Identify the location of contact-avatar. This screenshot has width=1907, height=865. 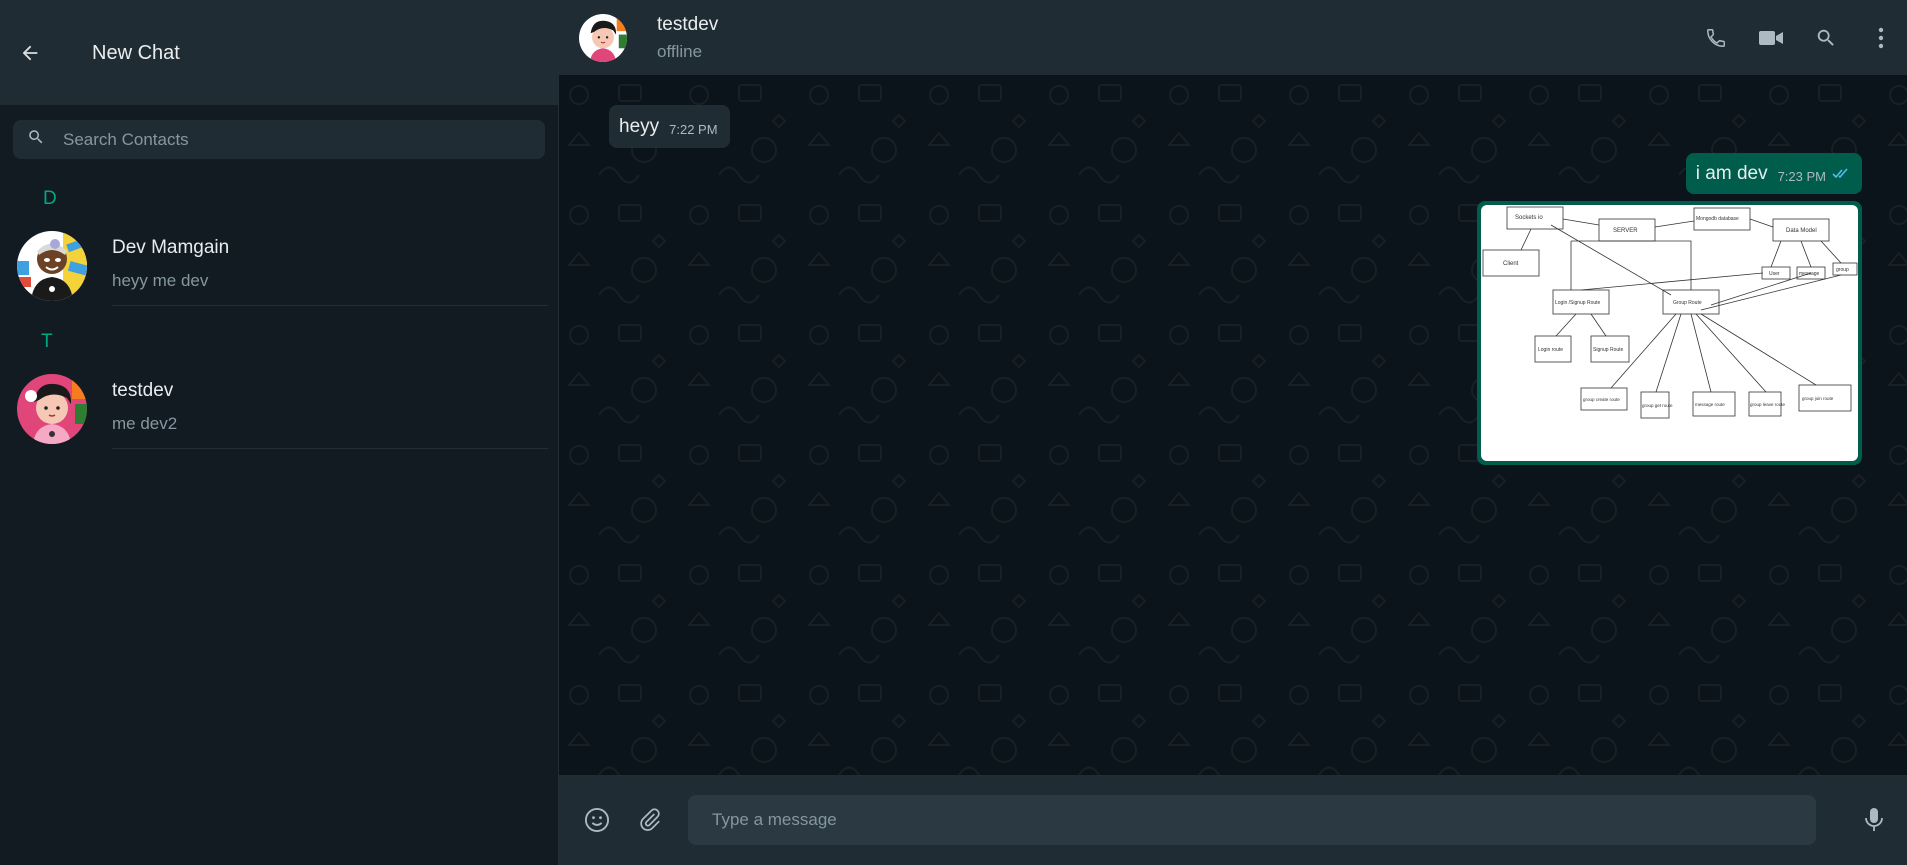
(603, 37).